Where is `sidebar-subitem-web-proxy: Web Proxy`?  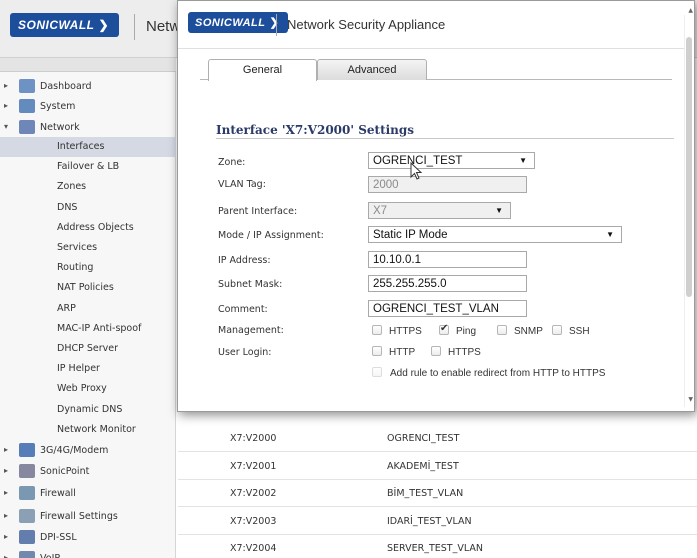 sidebar-subitem-web-proxy: Web Proxy is located at coordinates (88, 389).